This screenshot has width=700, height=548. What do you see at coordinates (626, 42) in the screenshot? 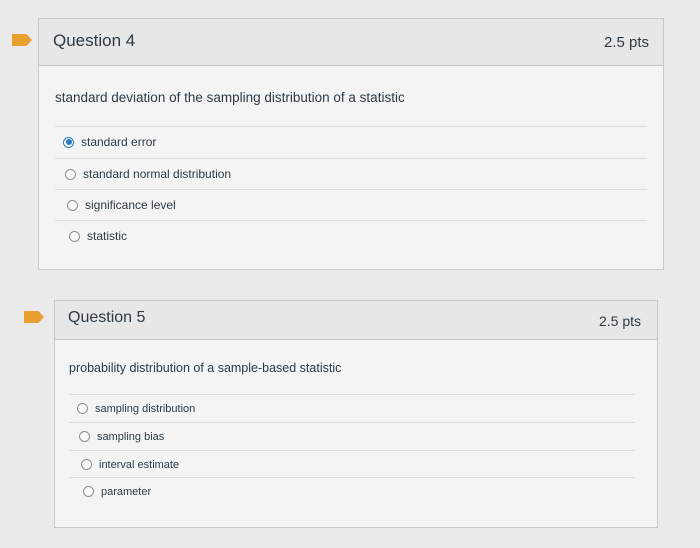
I see `question-4-points: 2.5 pts` at bounding box center [626, 42].